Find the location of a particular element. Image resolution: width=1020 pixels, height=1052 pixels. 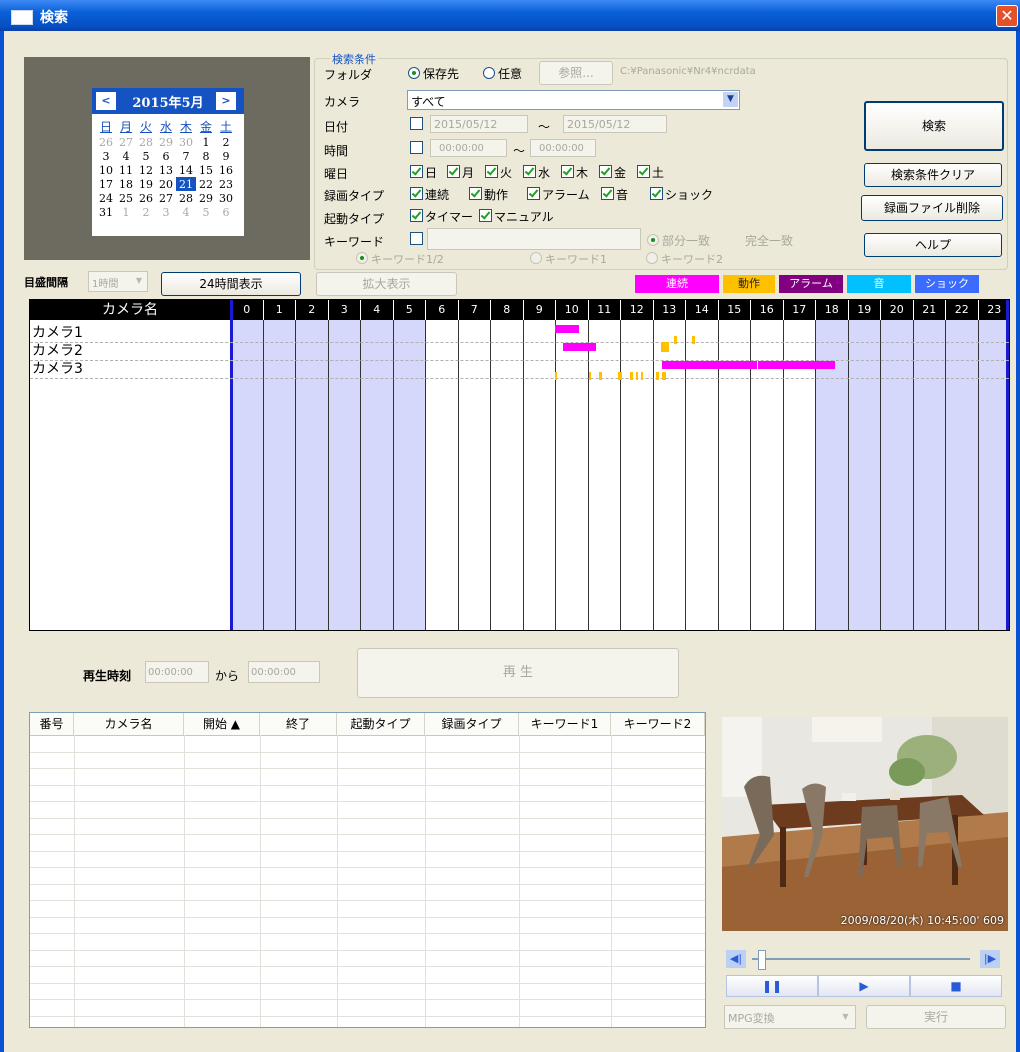

calendar-day: 18 is located at coordinates (126, 184).